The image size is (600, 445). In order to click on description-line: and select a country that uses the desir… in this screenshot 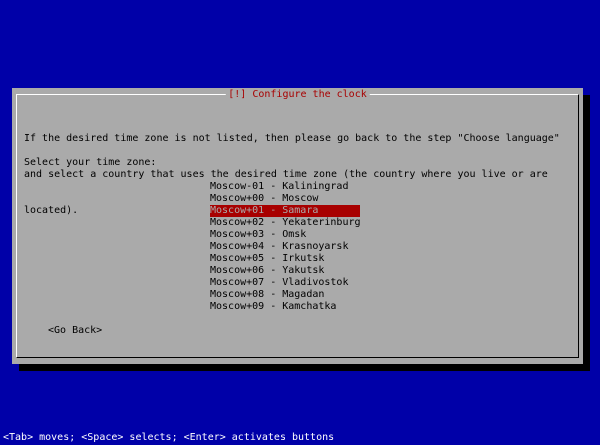, I will do `click(286, 174)`.